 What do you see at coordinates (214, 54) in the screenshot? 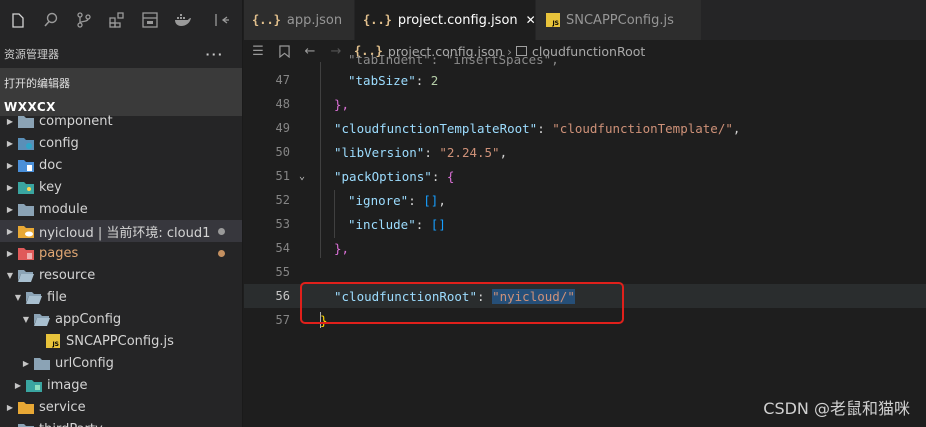
I see `more-actions-icon: ···` at bounding box center [214, 54].